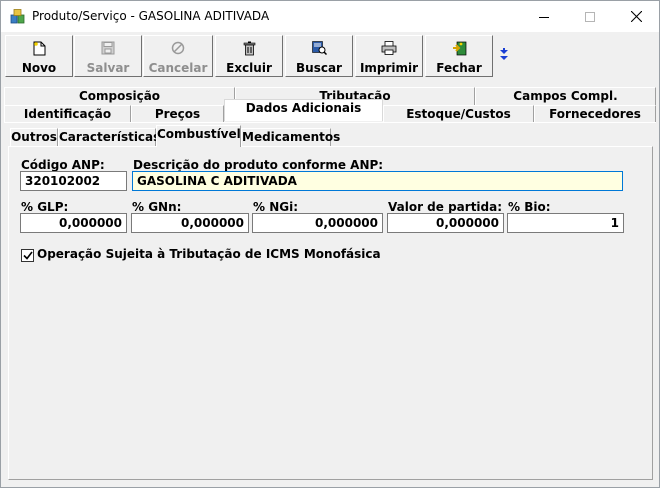 This screenshot has height=488, width=660. I want to click on ngi-label: % NGi:, so click(276, 207).